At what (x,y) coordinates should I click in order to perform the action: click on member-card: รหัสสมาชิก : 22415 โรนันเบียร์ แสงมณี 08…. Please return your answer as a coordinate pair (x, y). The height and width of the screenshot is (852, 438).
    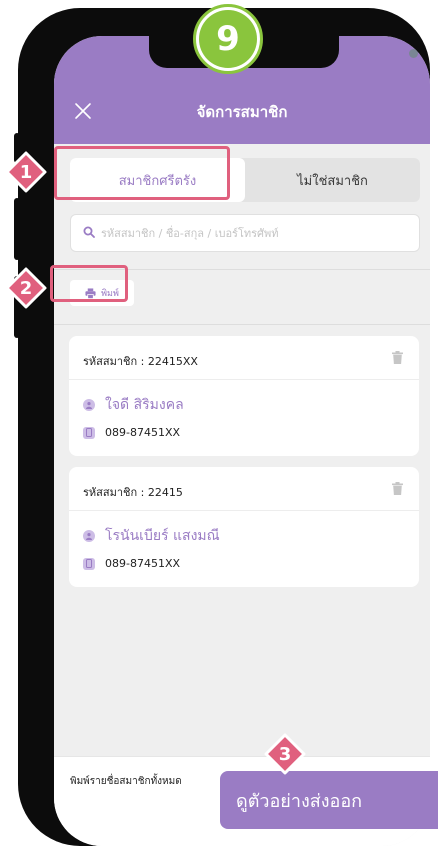
    Looking at the image, I should click on (244, 527).